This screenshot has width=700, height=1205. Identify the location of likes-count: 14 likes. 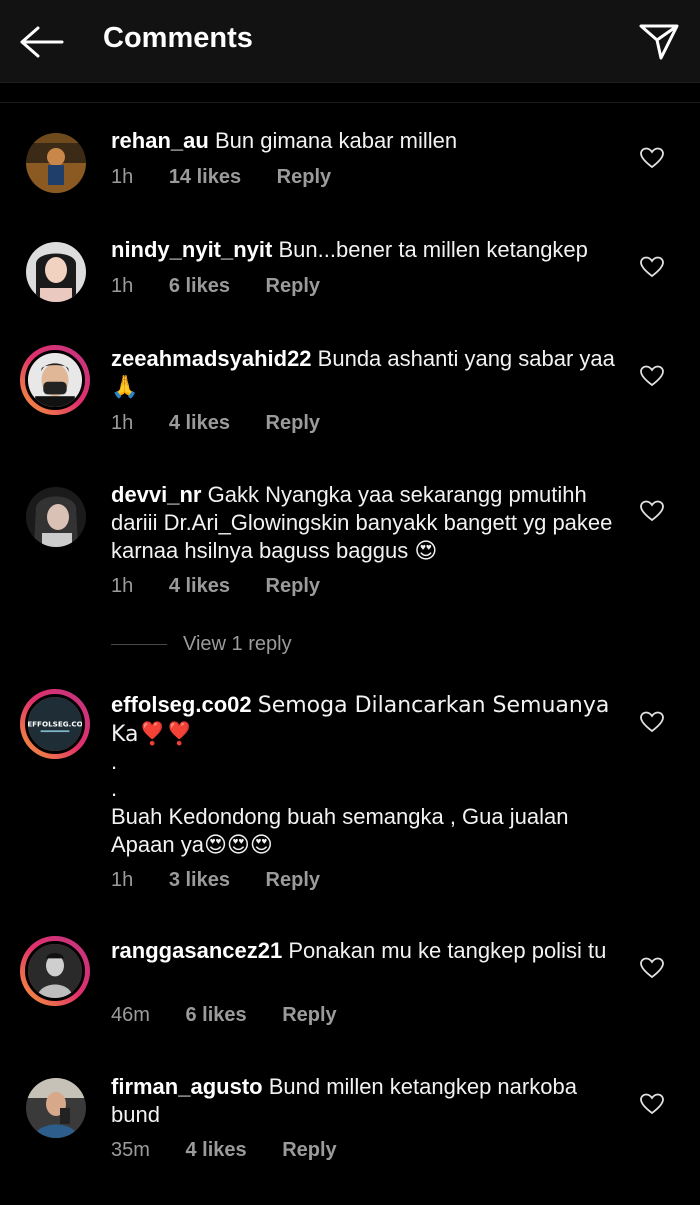
(205, 177).